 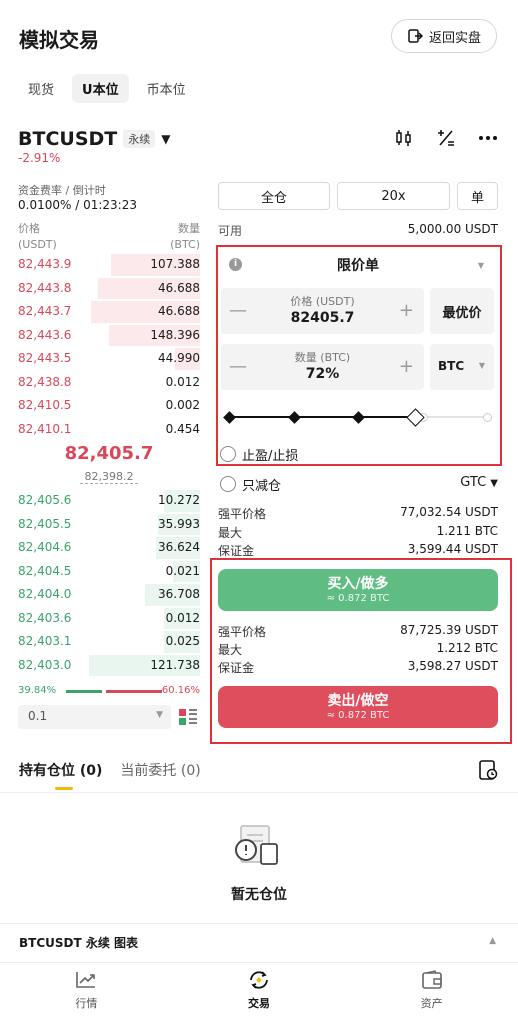 I want to click on buy-sell-ratio: 39.84% 60.16%, so click(x=109, y=690).